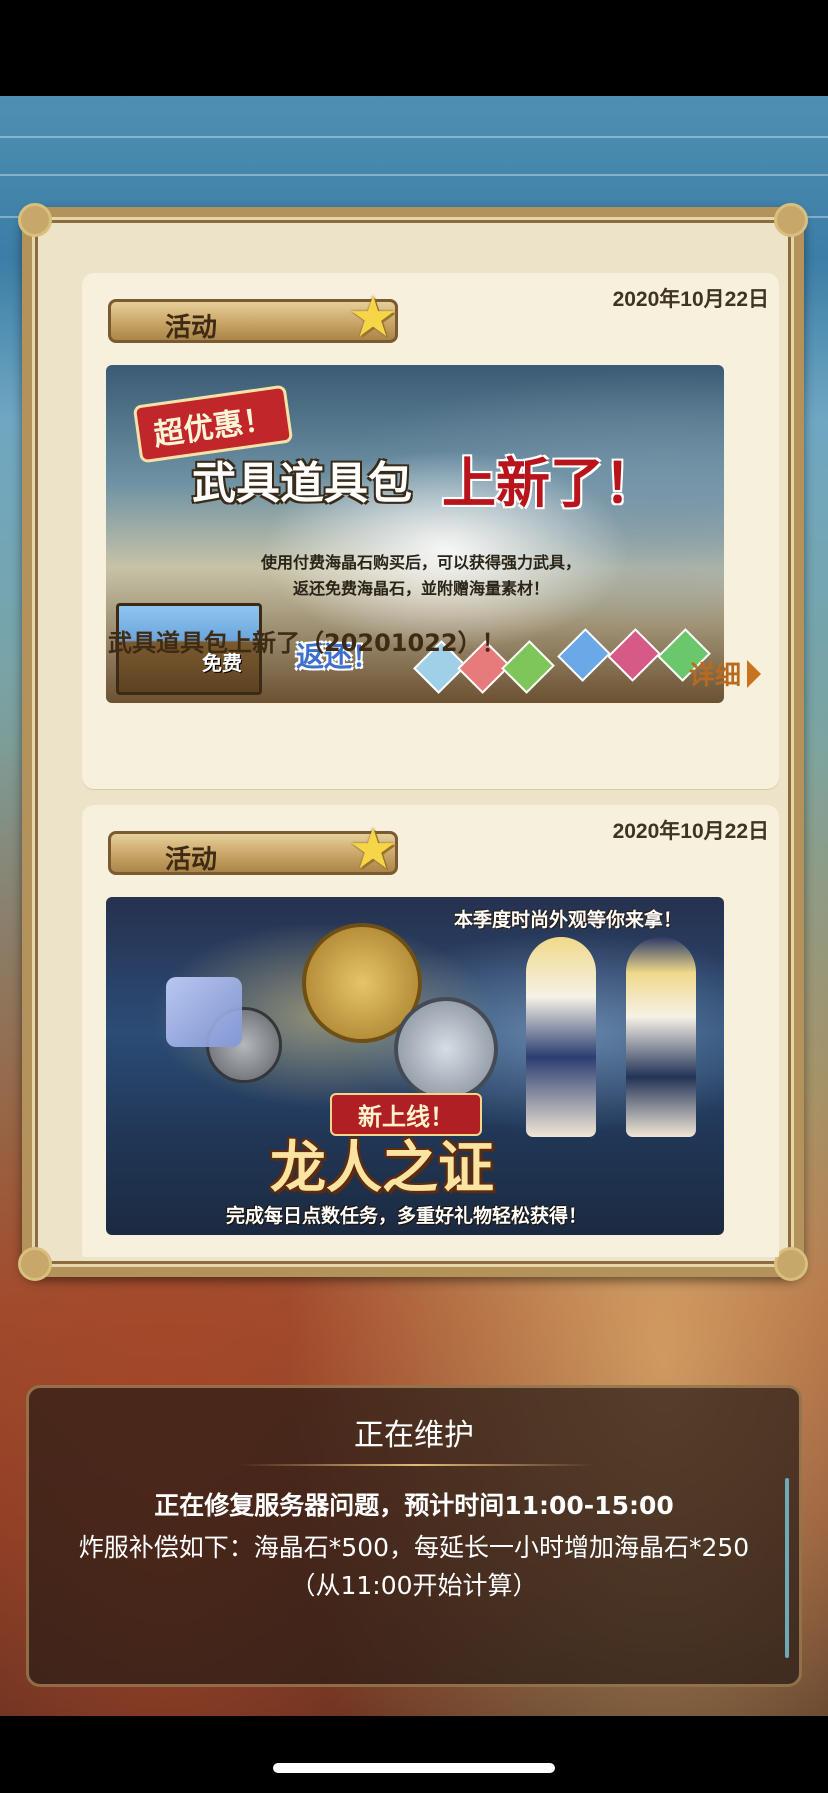 This screenshot has height=1793, width=828. Describe the element at coordinates (414, 1435) in the screenshot. I see `maintenance-title: 正在维护` at that location.